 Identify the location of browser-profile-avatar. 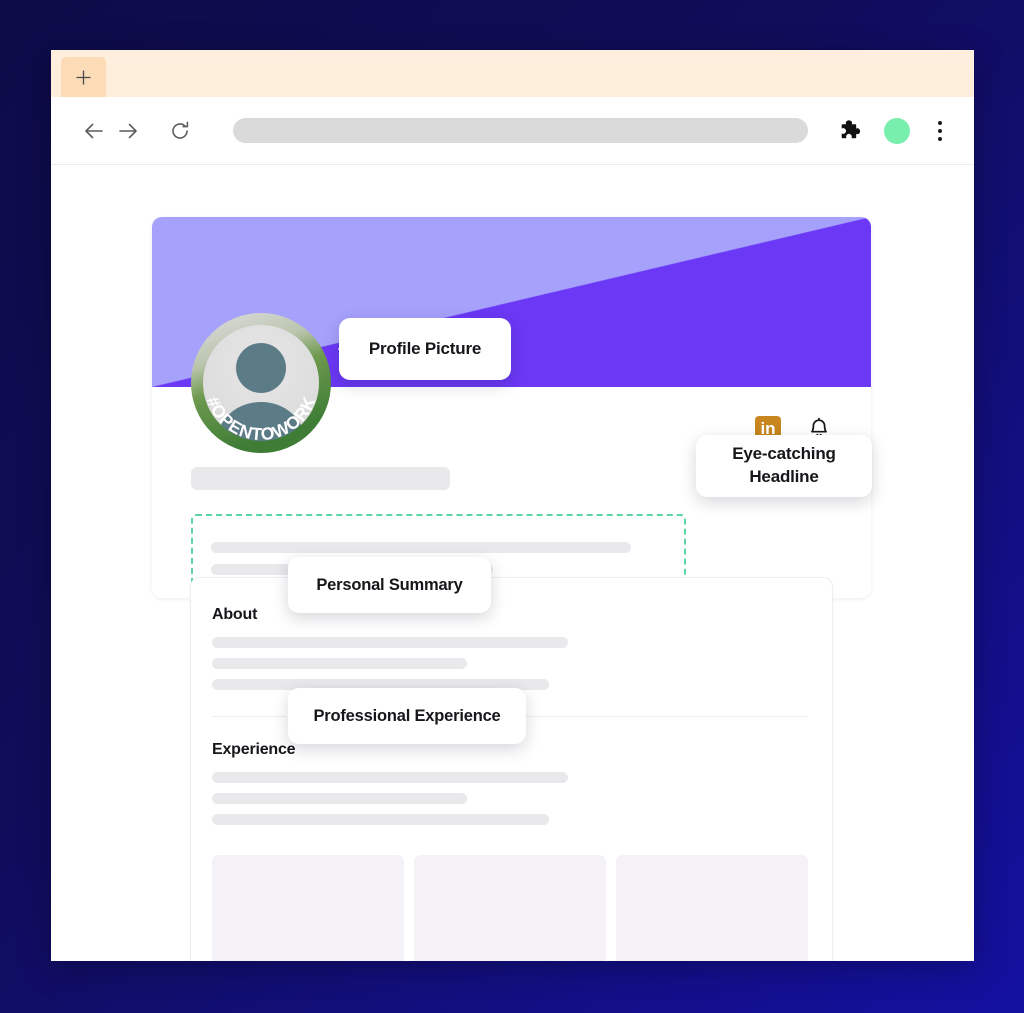
(897, 130).